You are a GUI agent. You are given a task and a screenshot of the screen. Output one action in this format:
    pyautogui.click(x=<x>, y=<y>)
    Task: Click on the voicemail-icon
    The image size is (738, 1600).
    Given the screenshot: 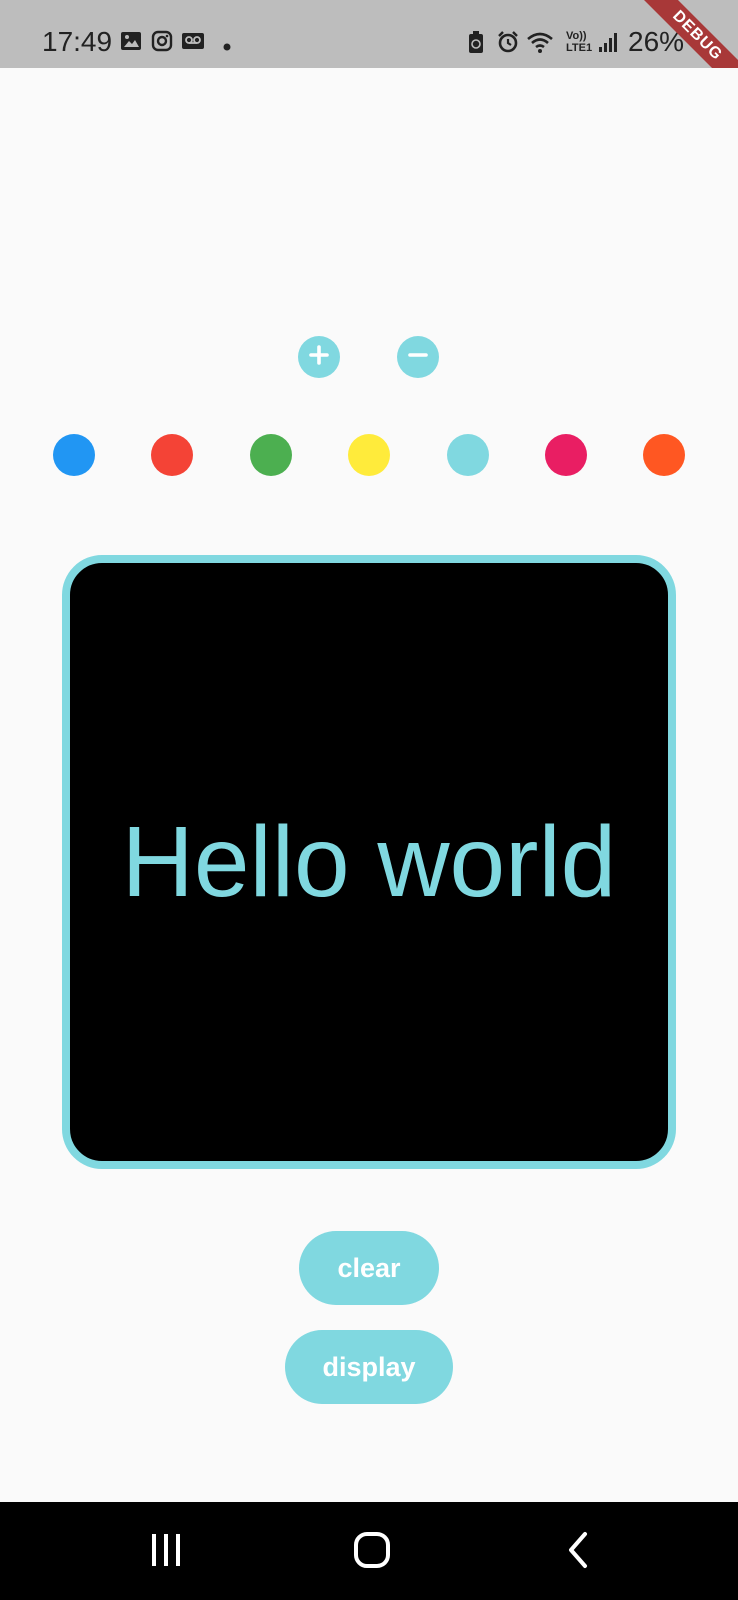 What is the action you would take?
    pyautogui.click(x=193, y=43)
    